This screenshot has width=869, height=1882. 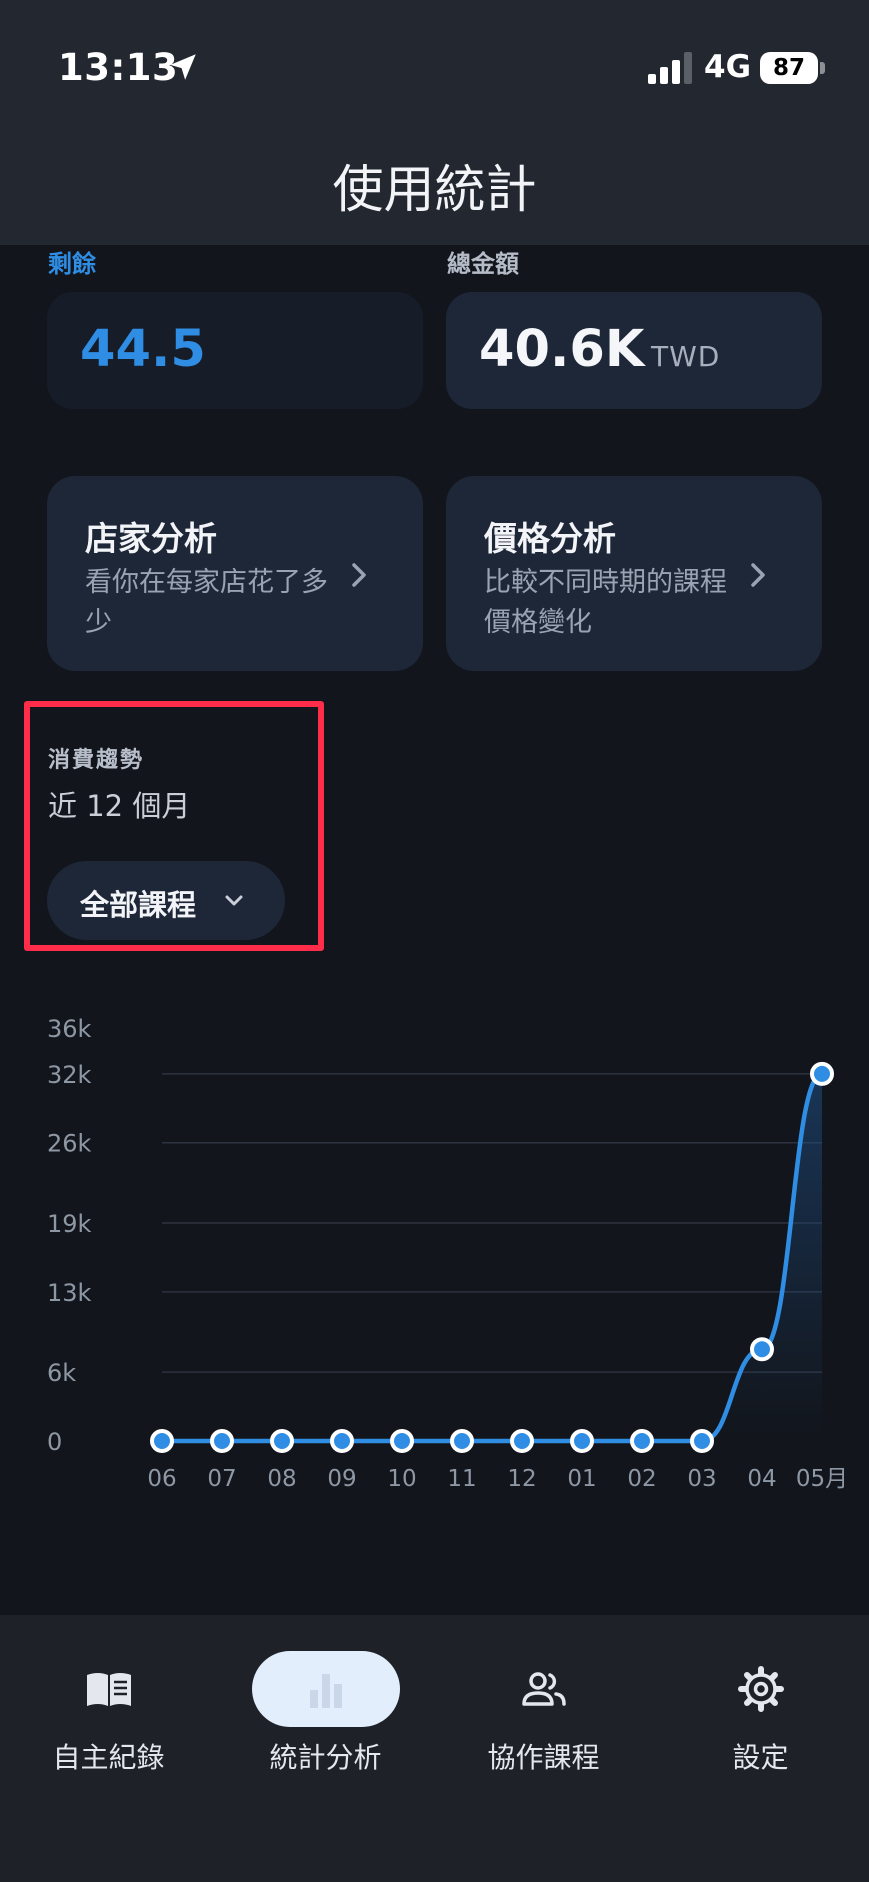 I want to click on store-analysis-card: 店家分析 看你在每家店花了多少, so click(x=235, y=573).